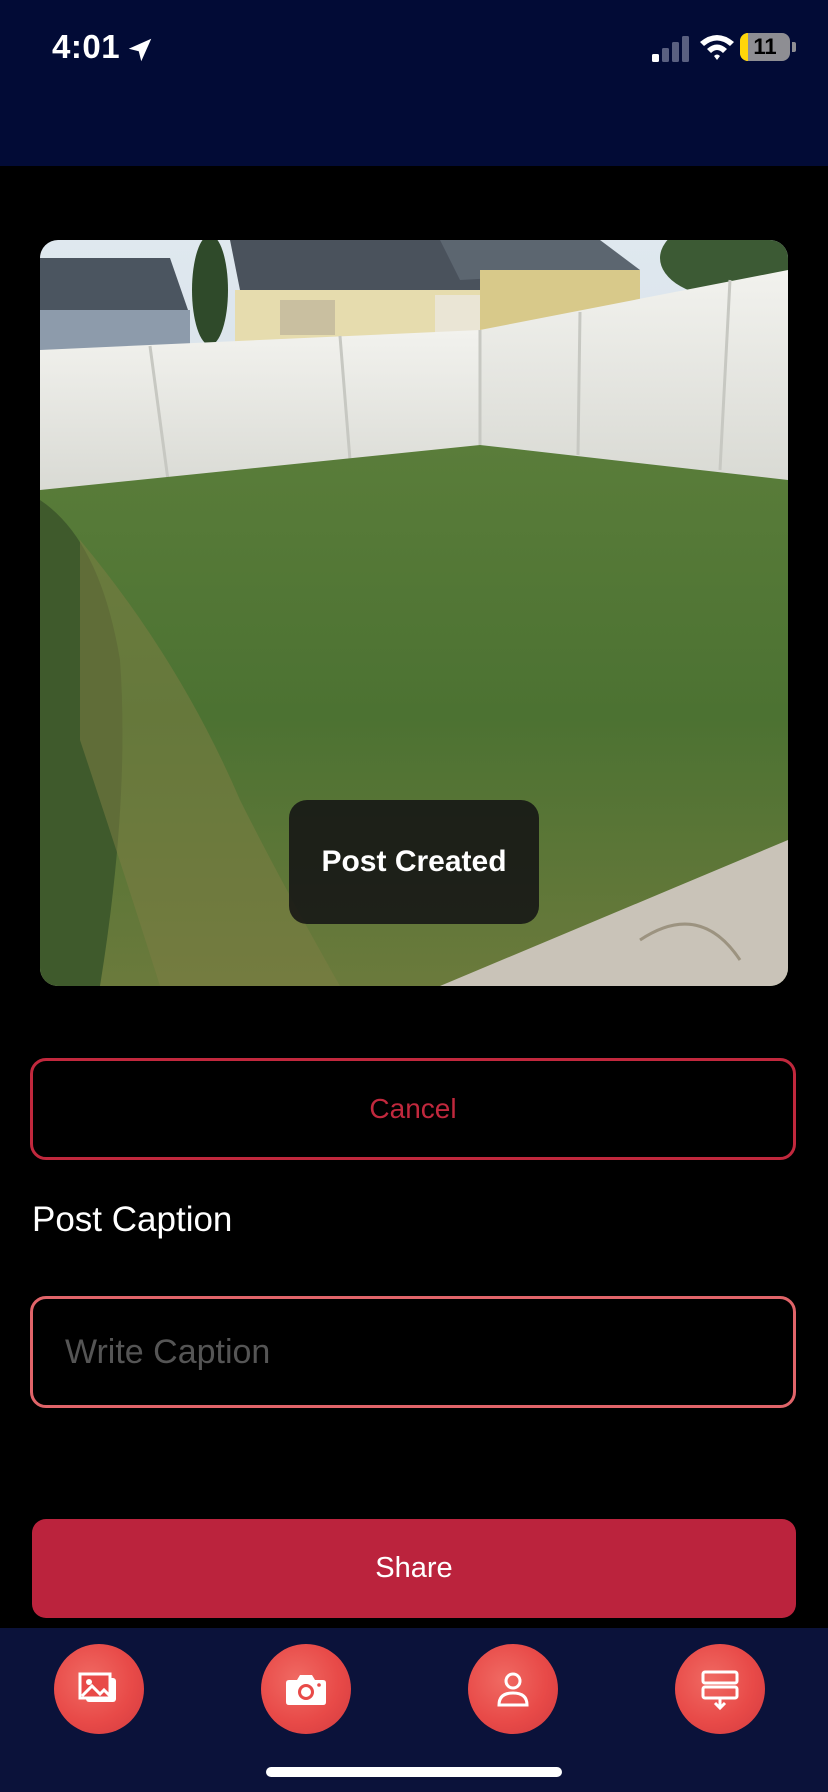  I want to click on profile-tab-button, so click(513, 1689).